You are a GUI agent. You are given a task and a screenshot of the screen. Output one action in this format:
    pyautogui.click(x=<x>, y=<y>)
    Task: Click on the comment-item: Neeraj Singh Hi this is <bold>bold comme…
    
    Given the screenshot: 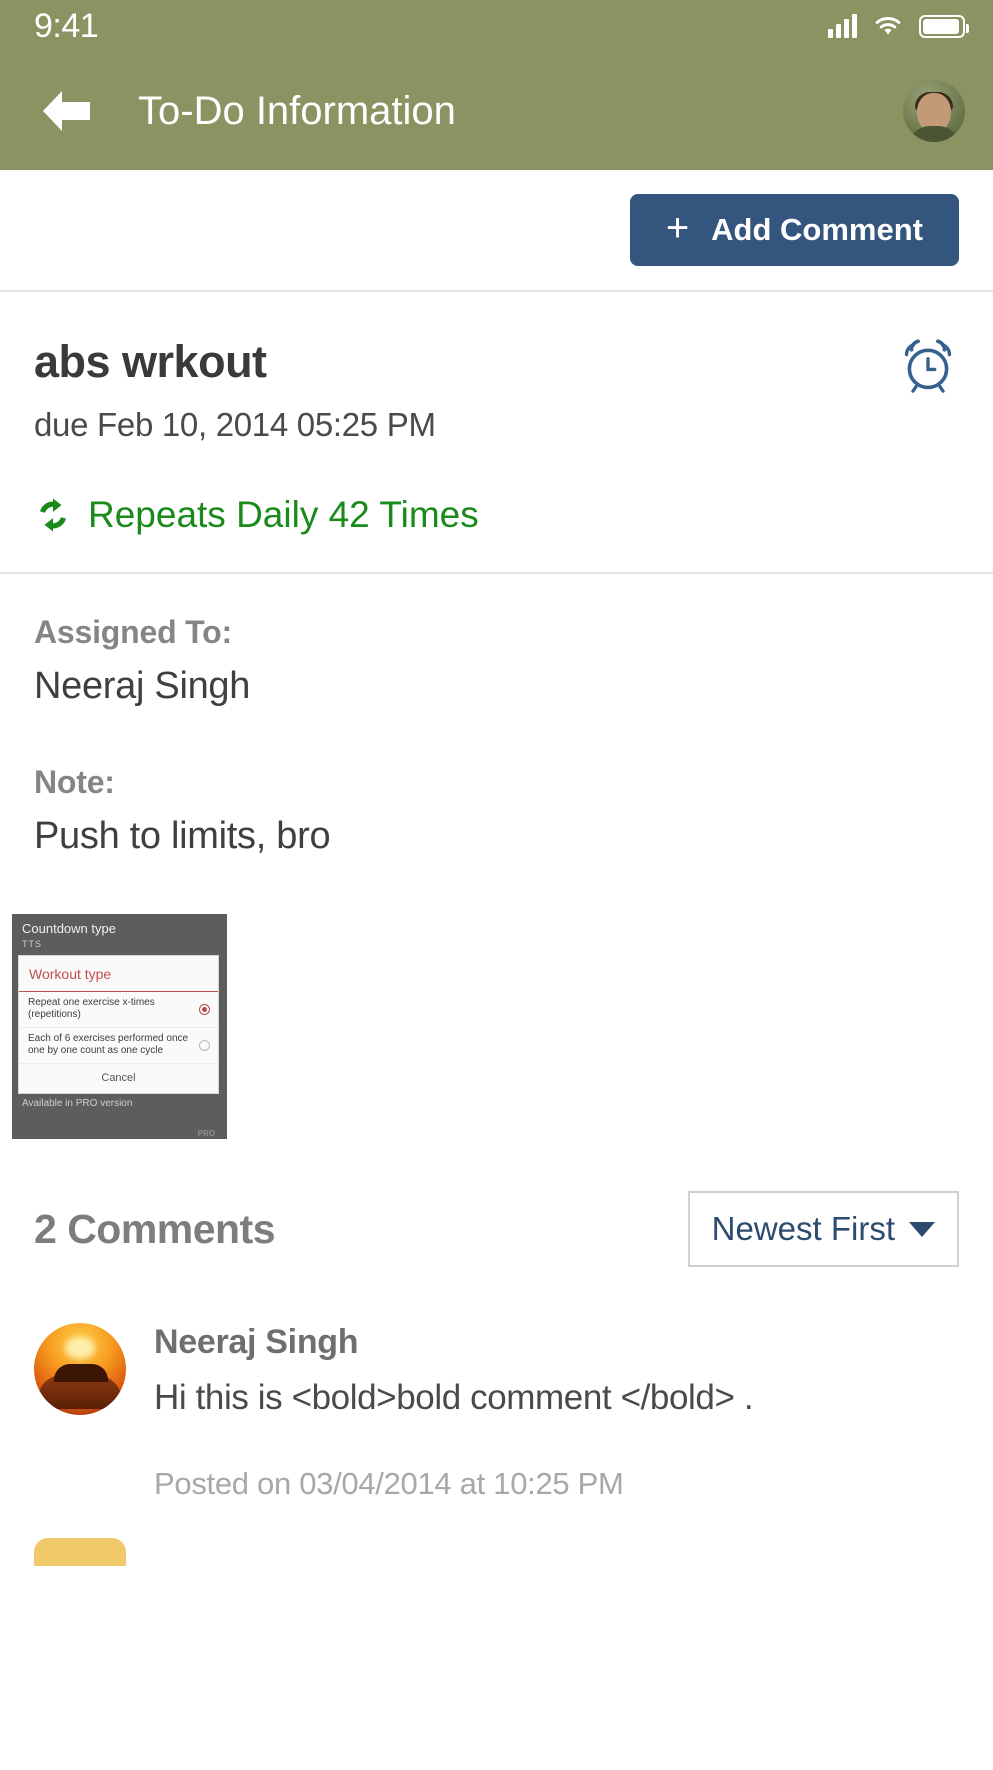 What is the action you would take?
    pyautogui.click(x=496, y=1384)
    